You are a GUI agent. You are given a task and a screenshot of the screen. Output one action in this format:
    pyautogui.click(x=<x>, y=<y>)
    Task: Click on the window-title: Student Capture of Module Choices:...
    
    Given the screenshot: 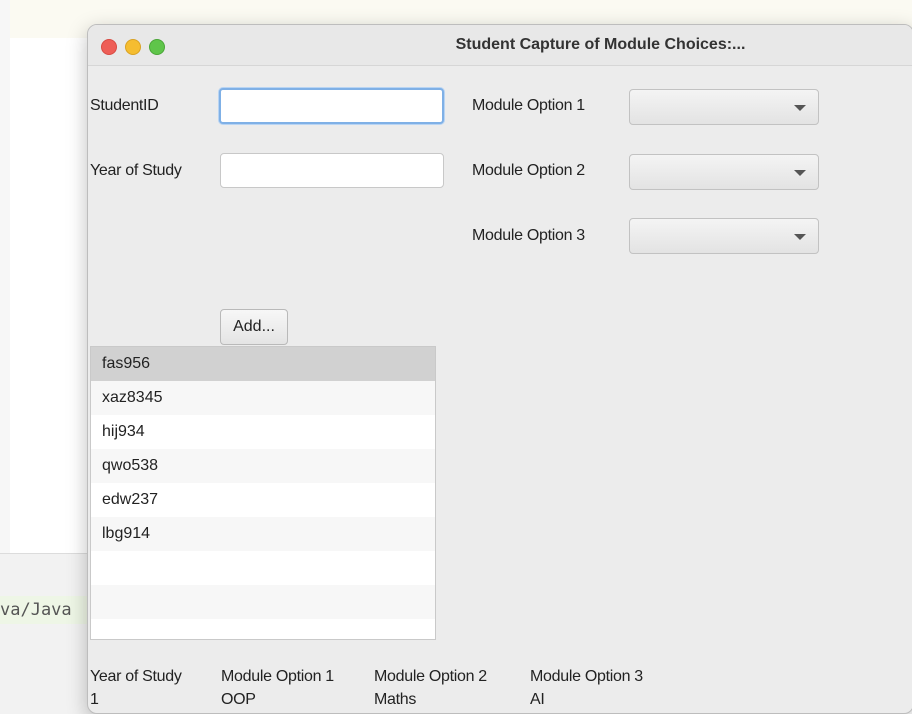 What is the action you would take?
    pyautogui.click(x=600, y=44)
    